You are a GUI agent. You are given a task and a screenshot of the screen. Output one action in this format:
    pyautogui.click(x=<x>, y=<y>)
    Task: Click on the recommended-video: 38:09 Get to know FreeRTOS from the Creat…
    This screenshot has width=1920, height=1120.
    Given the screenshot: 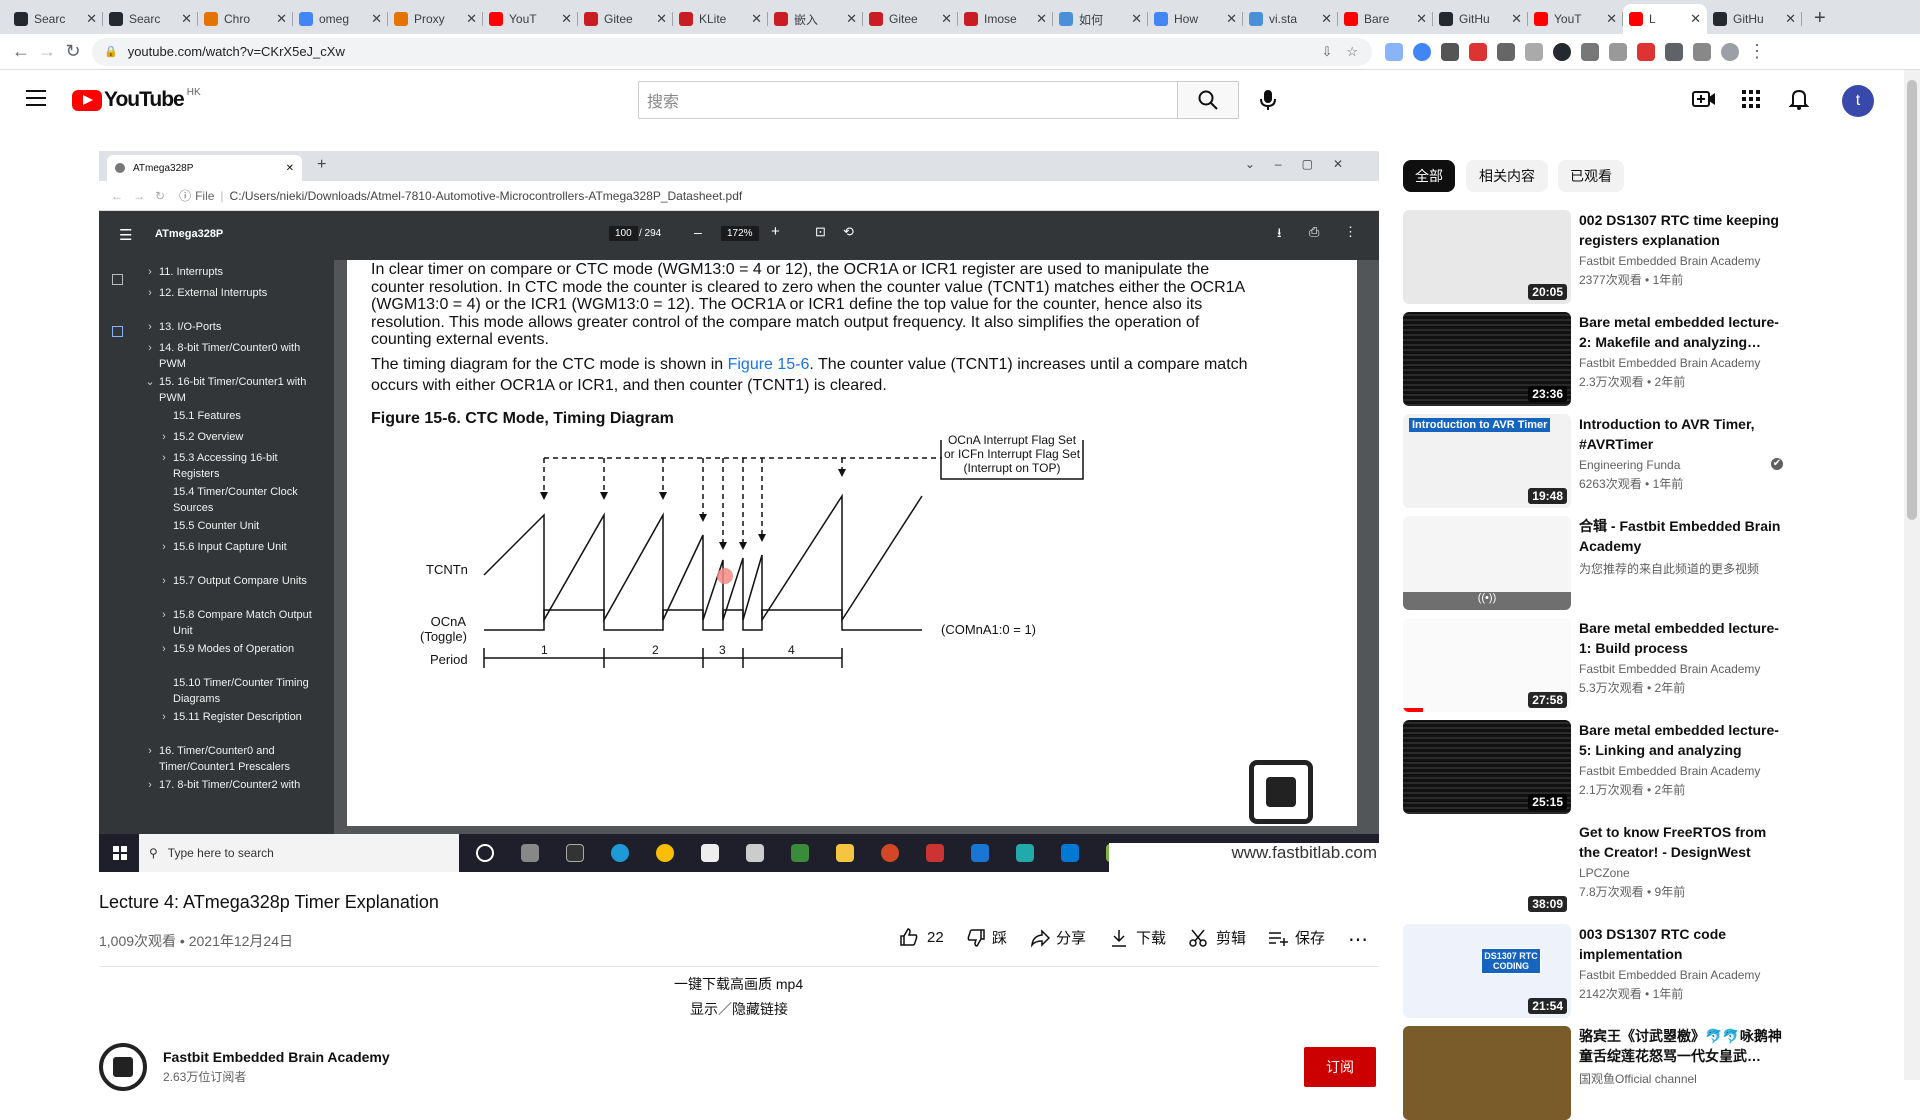 What is the action you would take?
    pyautogui.click(x=1613, y=869)
    